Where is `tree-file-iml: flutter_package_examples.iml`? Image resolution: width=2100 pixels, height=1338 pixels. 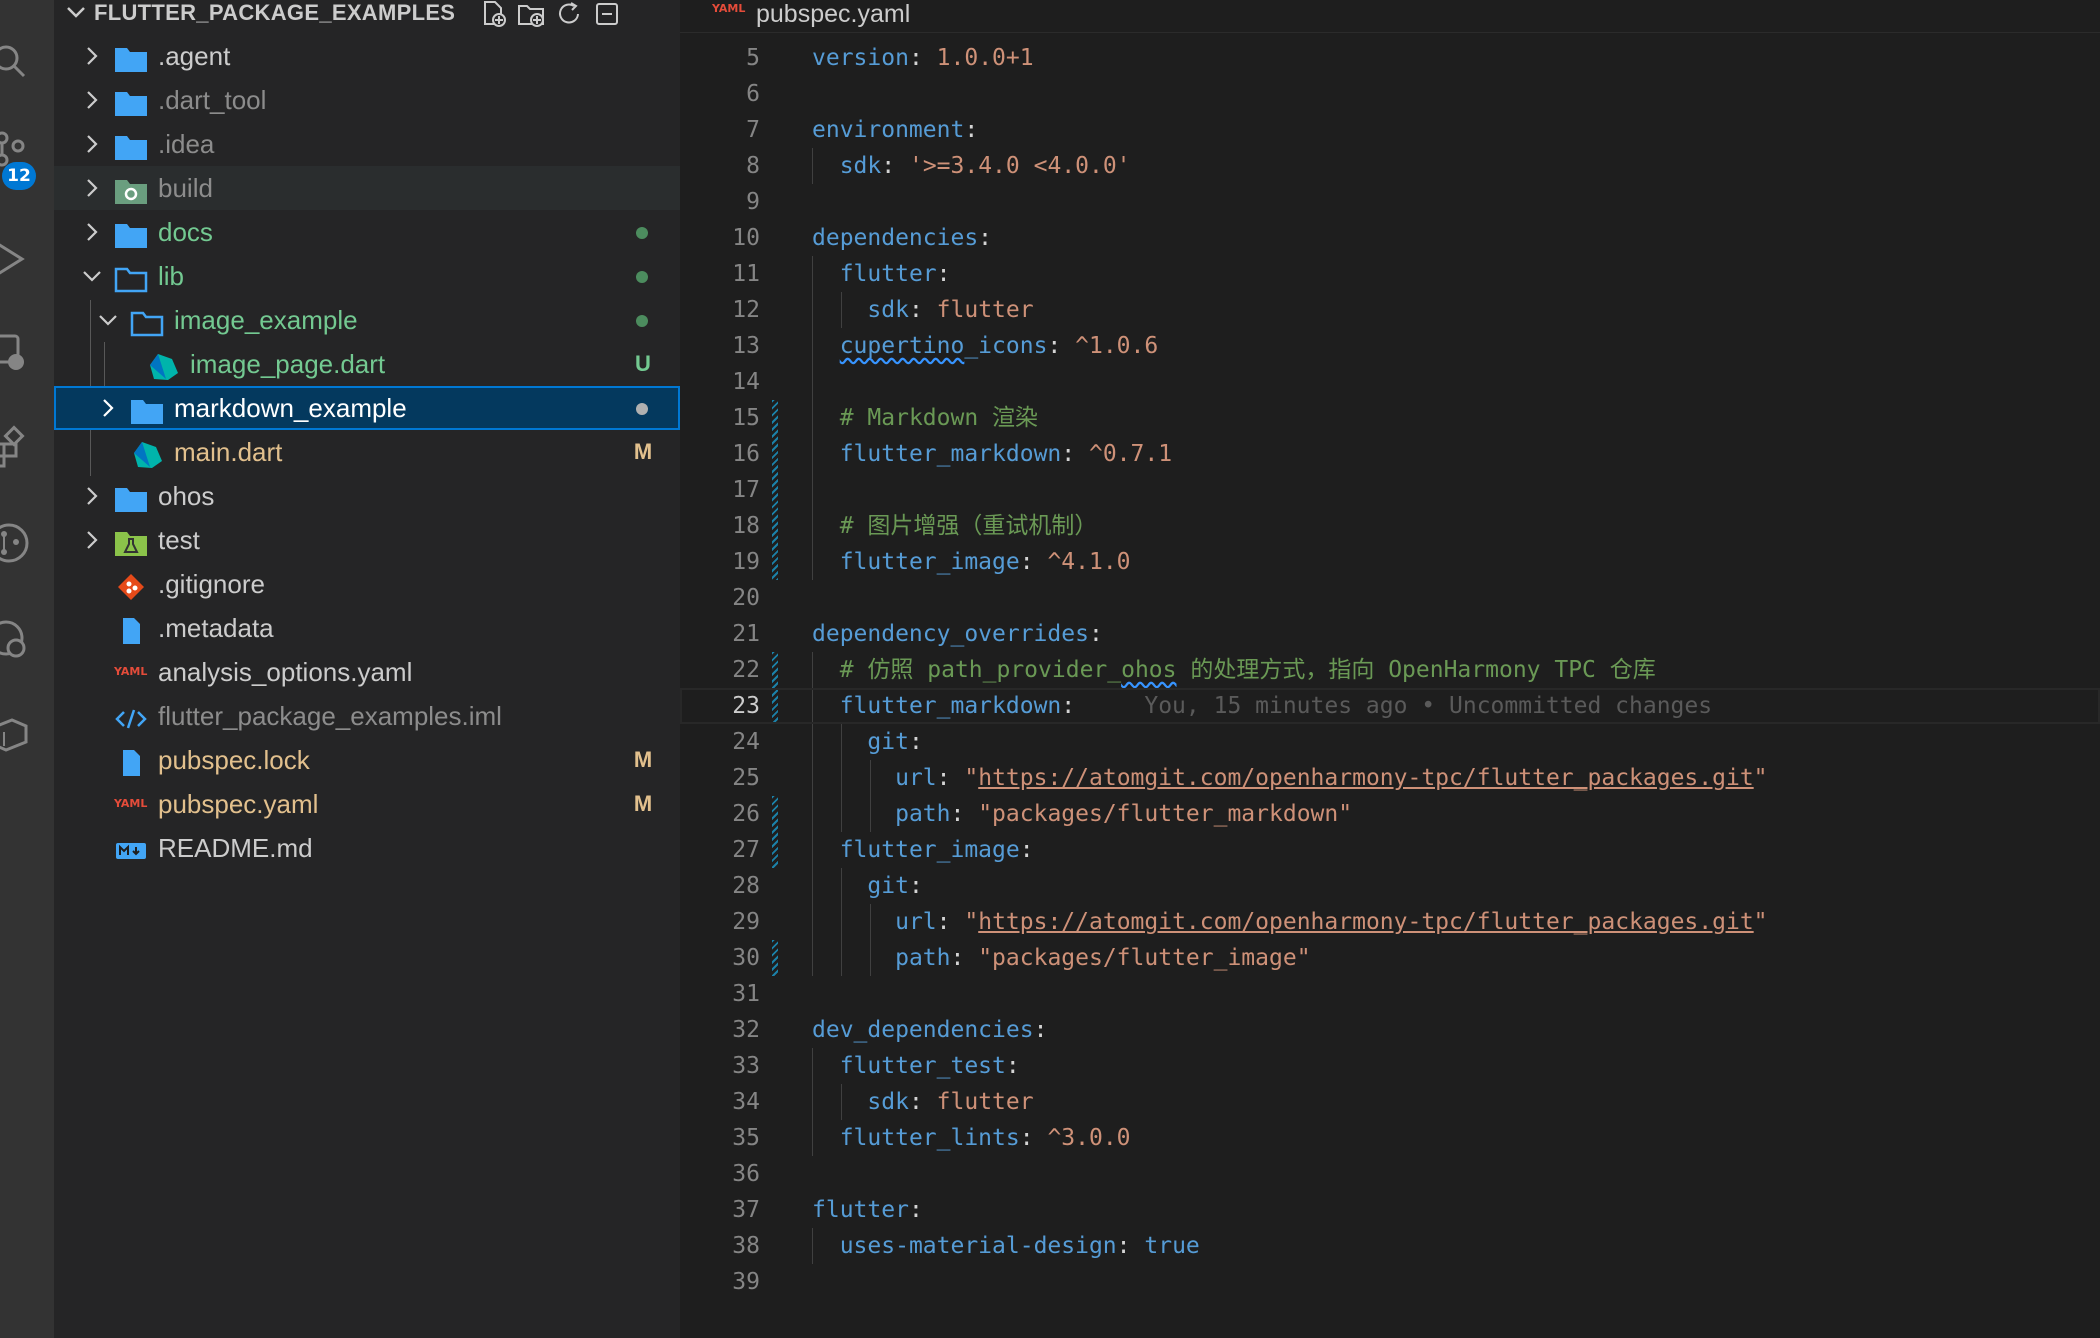
tree-file-iml: flutter_package_examples.iml is located at coordinates (367, 716).